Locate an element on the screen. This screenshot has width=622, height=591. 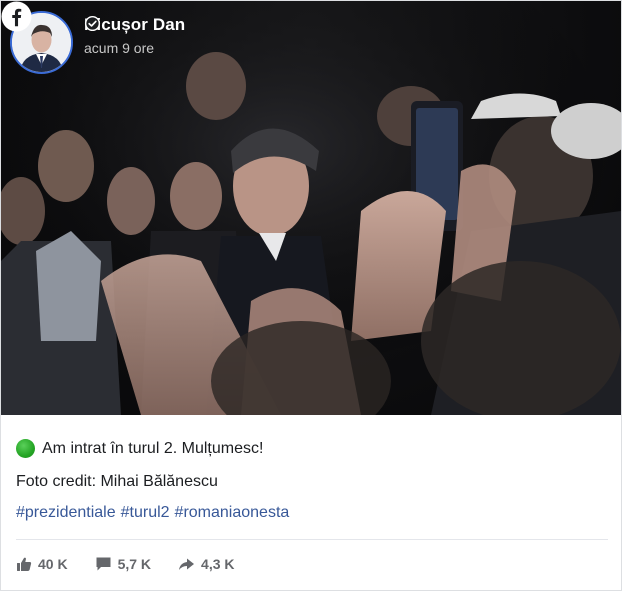
post-text-line2: Foto credit: Mihai Bălănescu is located at coordinates (117, 481).